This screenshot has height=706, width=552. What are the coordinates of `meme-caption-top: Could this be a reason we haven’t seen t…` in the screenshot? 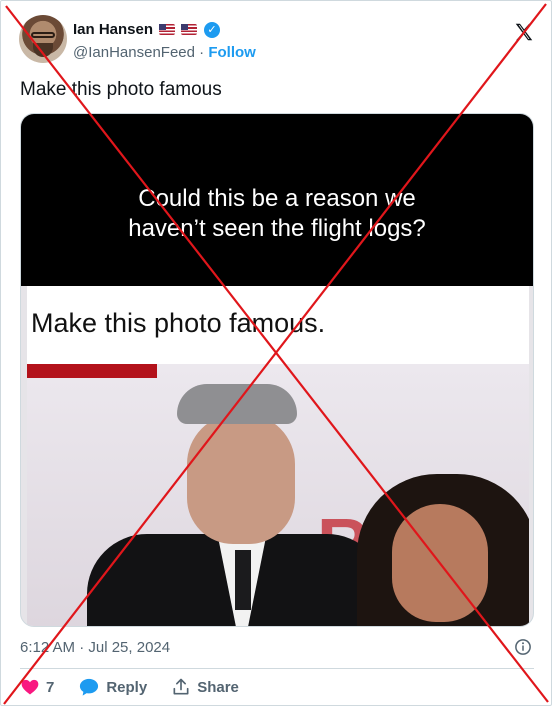 It's located at (277, 213).